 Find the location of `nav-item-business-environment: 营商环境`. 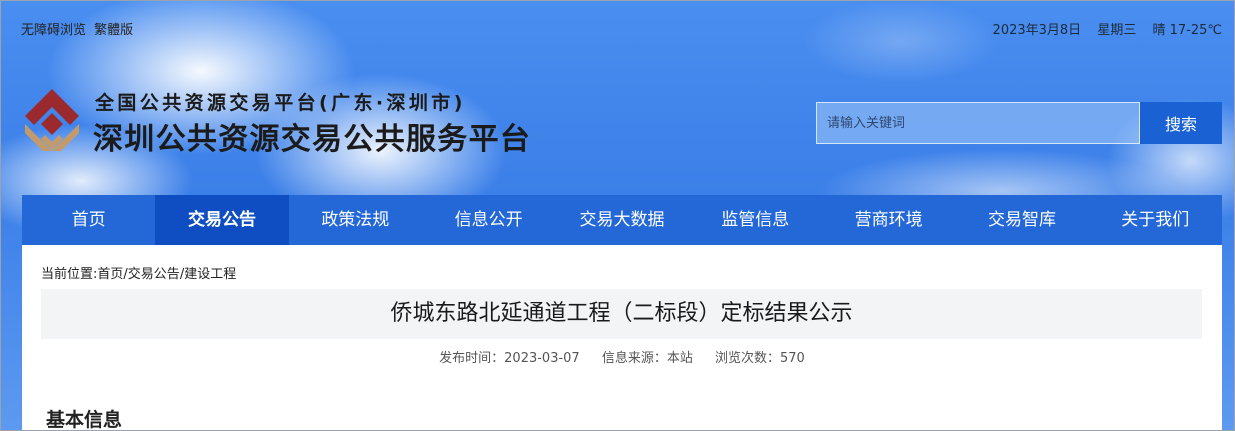

nav-item-business-environment: 营商环境 is located at coordinates (888, 220).